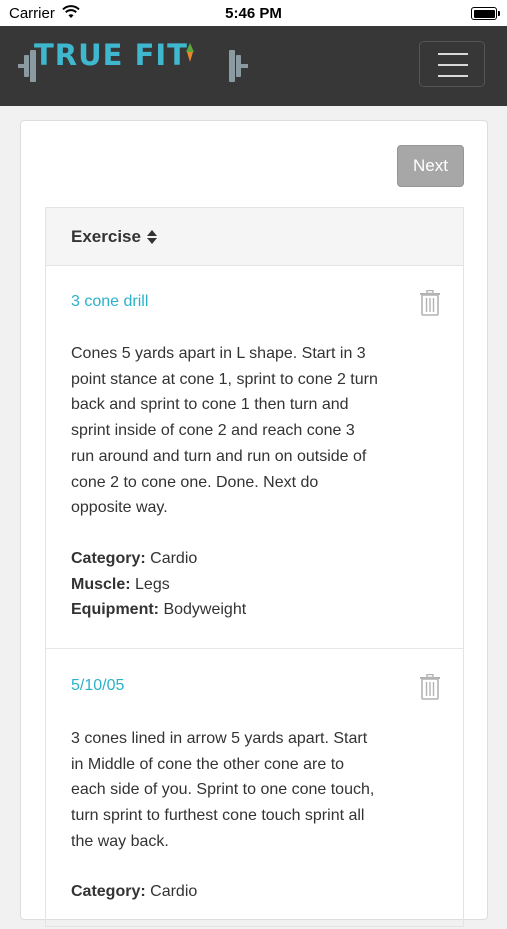 This screenshot has width=507, height=929. I want to click on sort-icon, so click(152, 237).